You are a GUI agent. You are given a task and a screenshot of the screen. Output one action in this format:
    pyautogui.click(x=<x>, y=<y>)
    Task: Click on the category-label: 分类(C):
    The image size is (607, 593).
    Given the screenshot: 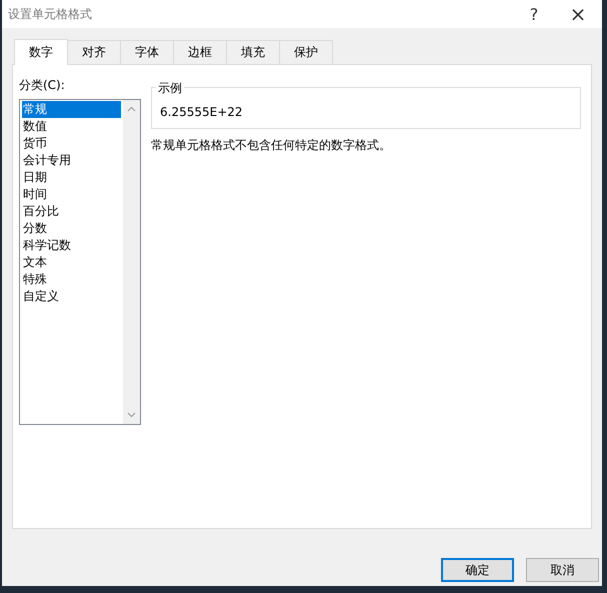 What is the action you would take?
    pyautogui.click(x=42, y=85)
    